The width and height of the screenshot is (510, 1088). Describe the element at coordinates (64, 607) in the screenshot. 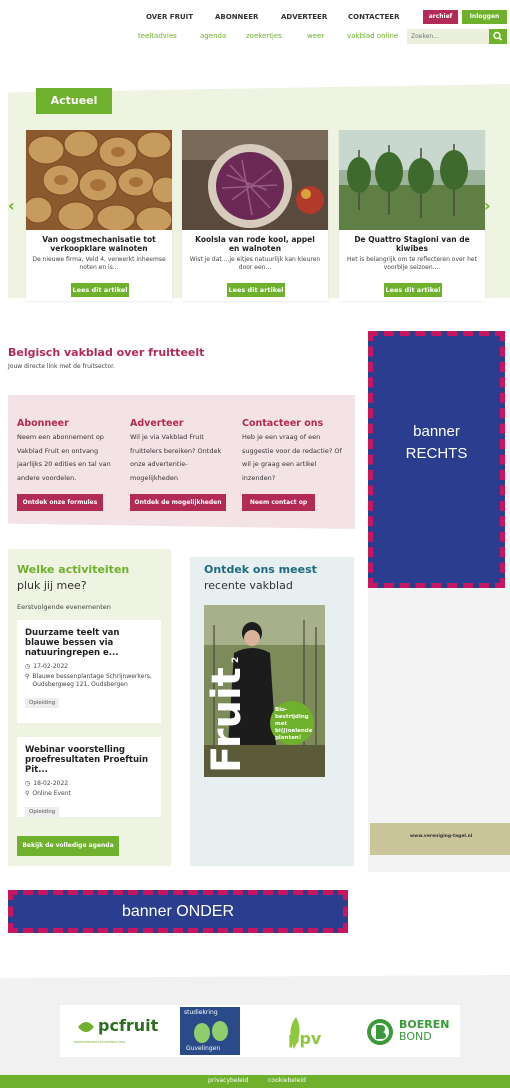

I see `activities-subtitle: Eerstvolgende evenementen` at that location.